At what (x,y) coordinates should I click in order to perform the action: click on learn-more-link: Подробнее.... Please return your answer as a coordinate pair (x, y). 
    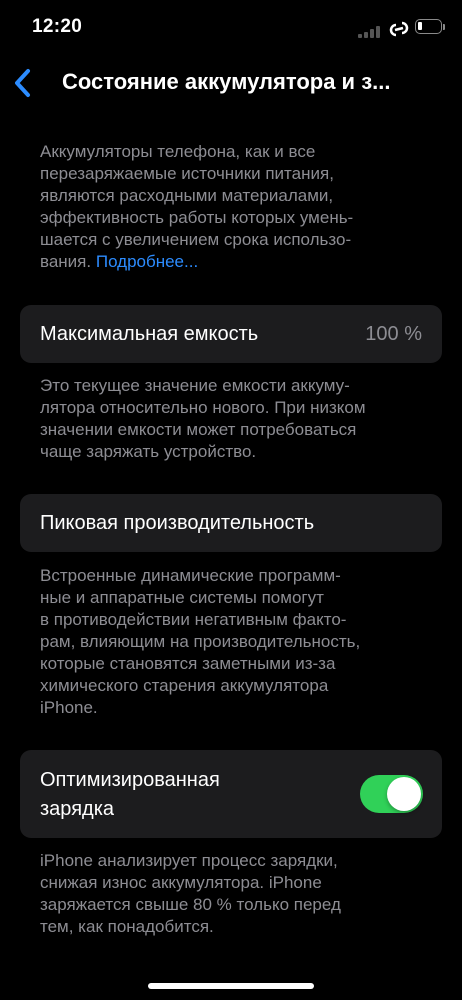
    Looking at the image, I should click on (147, 261).